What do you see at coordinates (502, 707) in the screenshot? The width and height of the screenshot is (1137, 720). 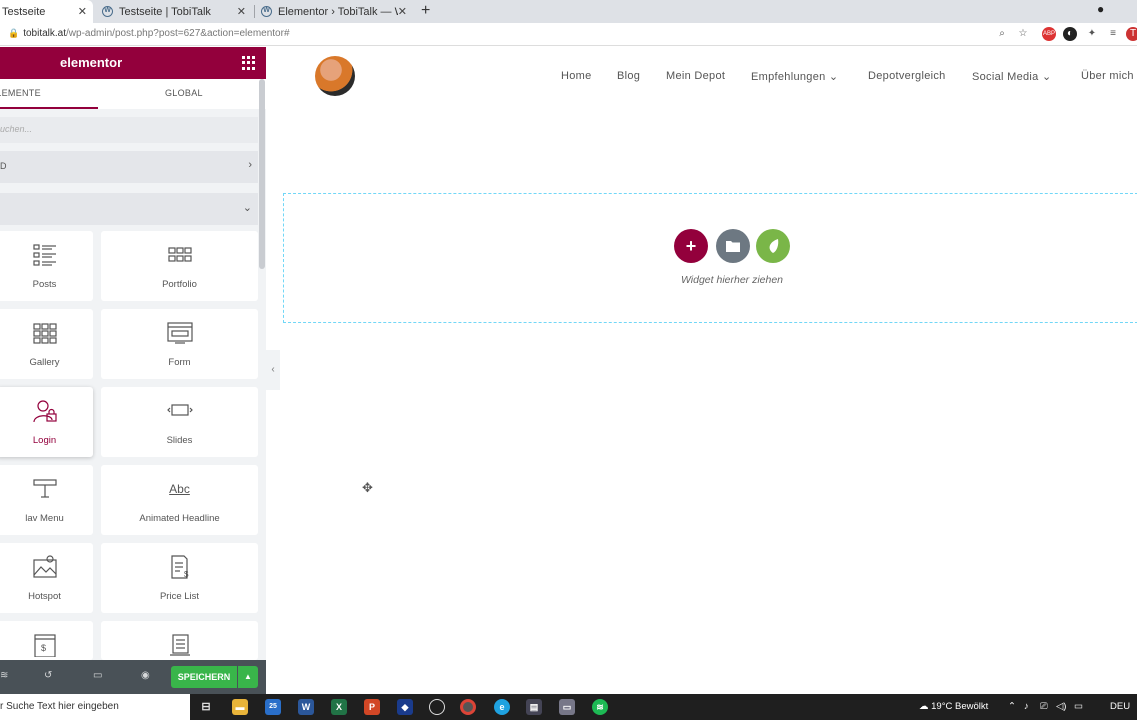 I see `edge-icon: e` at bounding box center [502, 707].